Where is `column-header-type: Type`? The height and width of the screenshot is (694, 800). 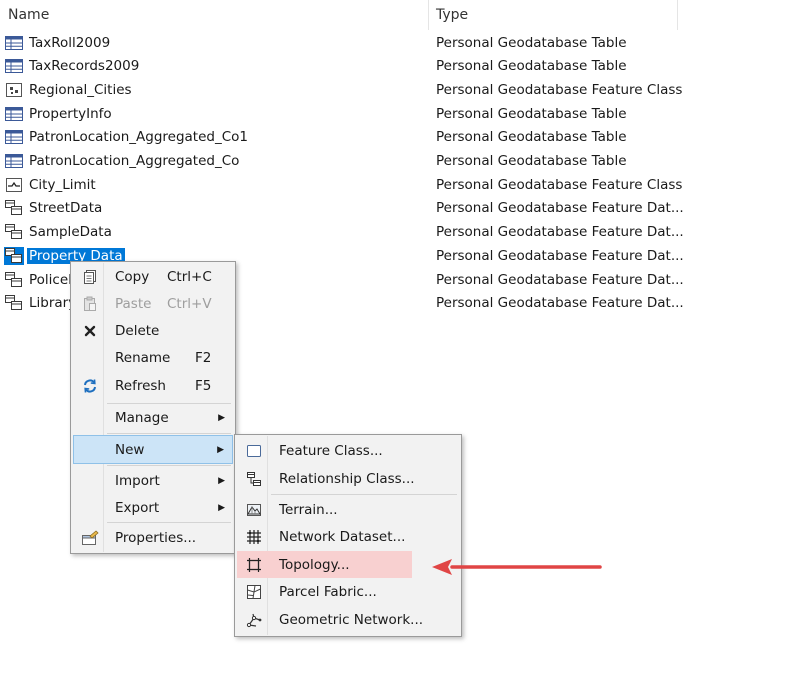 column-header-type: Type is located at coordinates (452, 15).